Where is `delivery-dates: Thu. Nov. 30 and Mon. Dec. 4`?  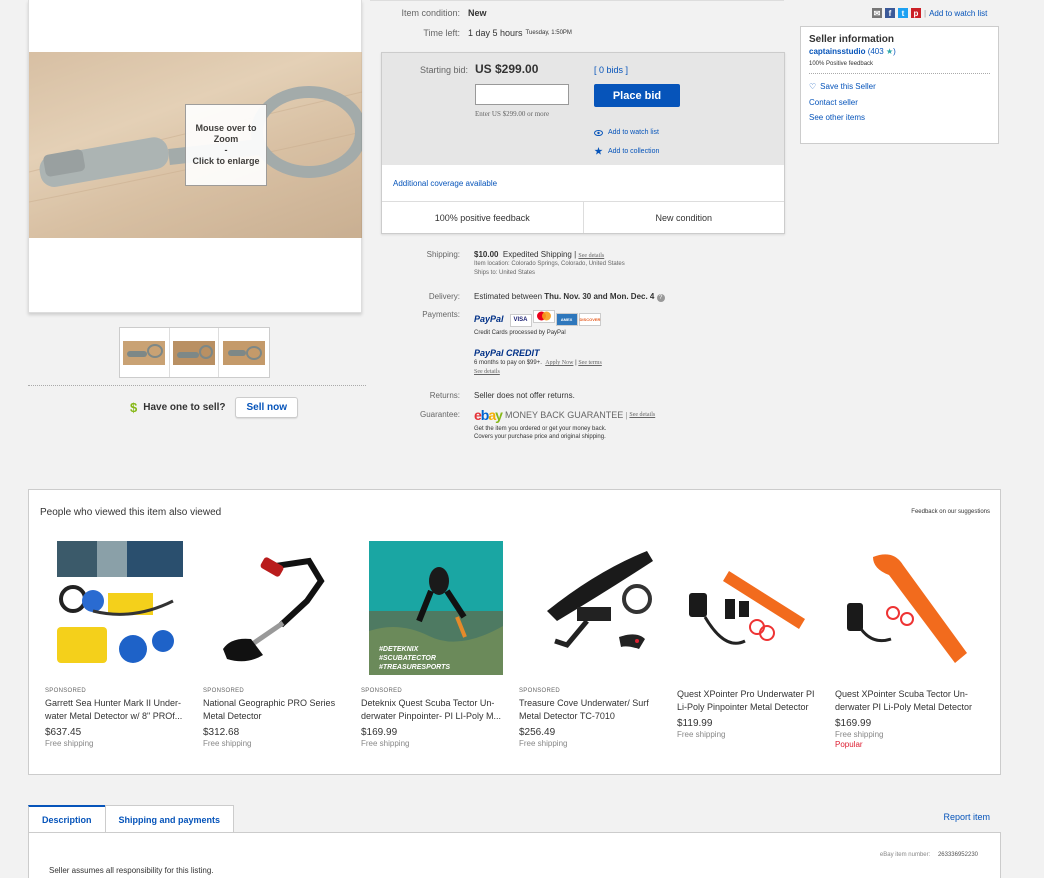
delivery-dates: Thu. Nov. 30 and Mon. Dec. 4 is located at coordinates (599, 296).